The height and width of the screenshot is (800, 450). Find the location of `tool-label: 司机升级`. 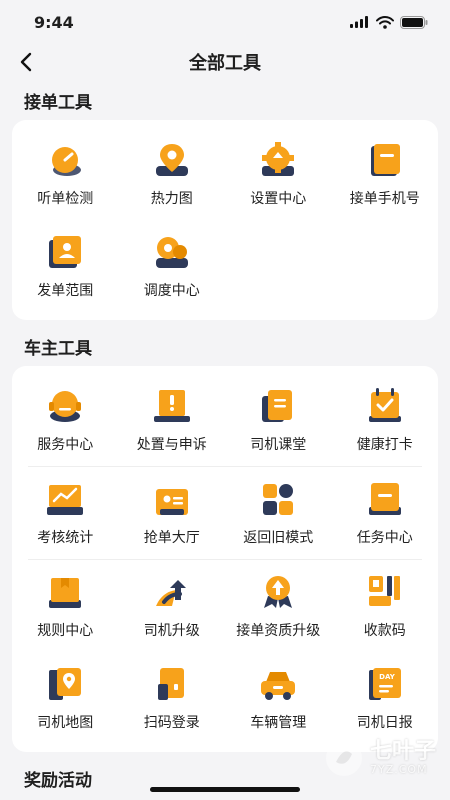

tool-label: 司机升级 is located at coordinates (171, 631).